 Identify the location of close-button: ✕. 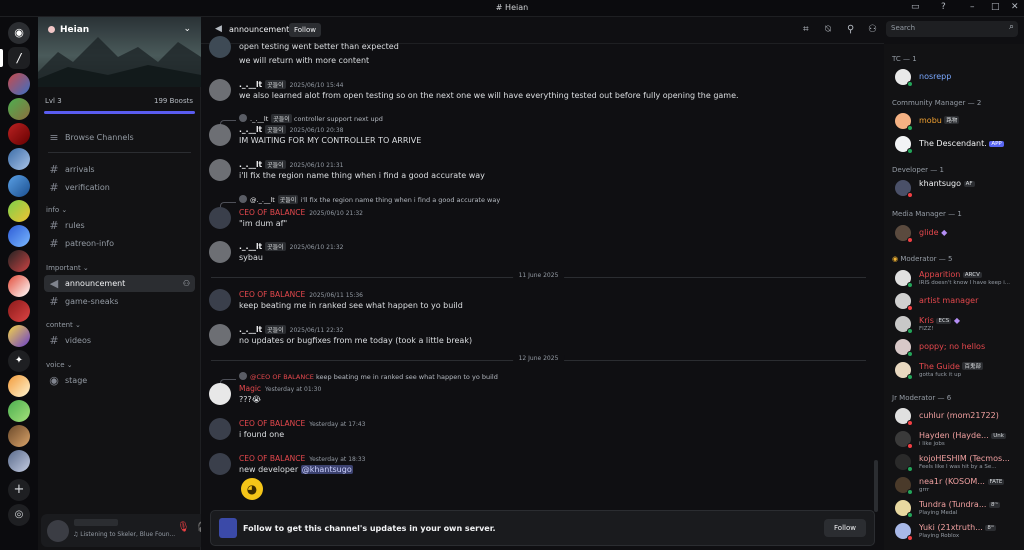
(1015, 7).